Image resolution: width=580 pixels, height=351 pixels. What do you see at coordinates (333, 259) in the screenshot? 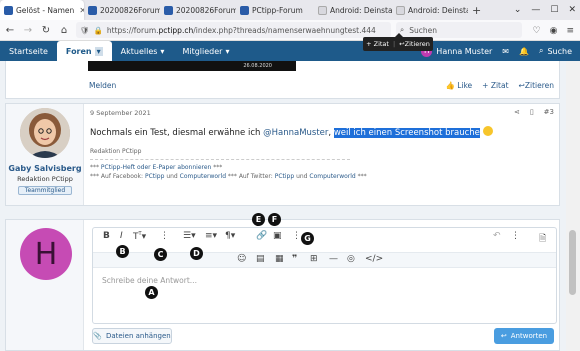
I see `horizontal-line-icon: —` at bounding box center [333, 259].